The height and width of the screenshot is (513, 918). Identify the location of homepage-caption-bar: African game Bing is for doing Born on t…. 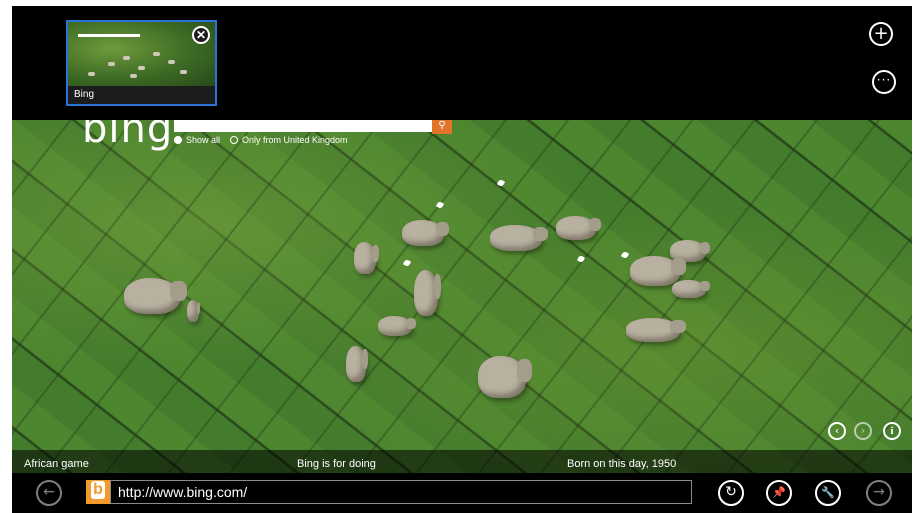
(462, 461).